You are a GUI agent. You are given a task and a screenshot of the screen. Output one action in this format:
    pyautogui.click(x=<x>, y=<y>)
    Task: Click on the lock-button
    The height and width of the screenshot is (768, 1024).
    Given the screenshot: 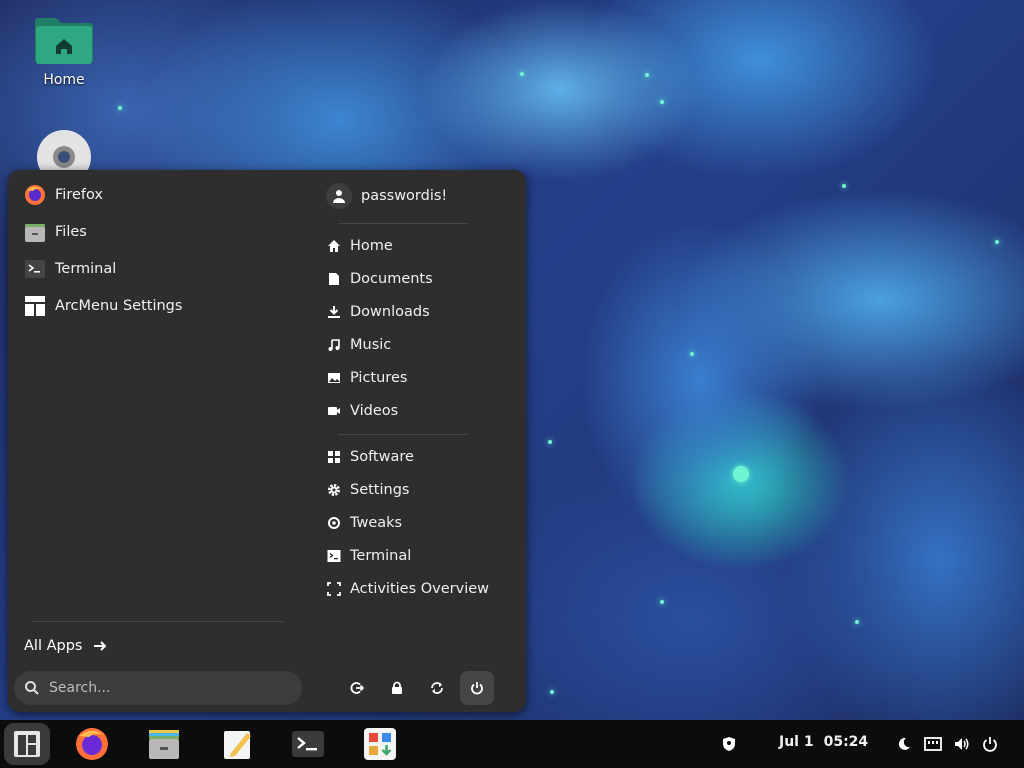 What is the action you would take?
    pyautogui.click(x=397, y=688)
    